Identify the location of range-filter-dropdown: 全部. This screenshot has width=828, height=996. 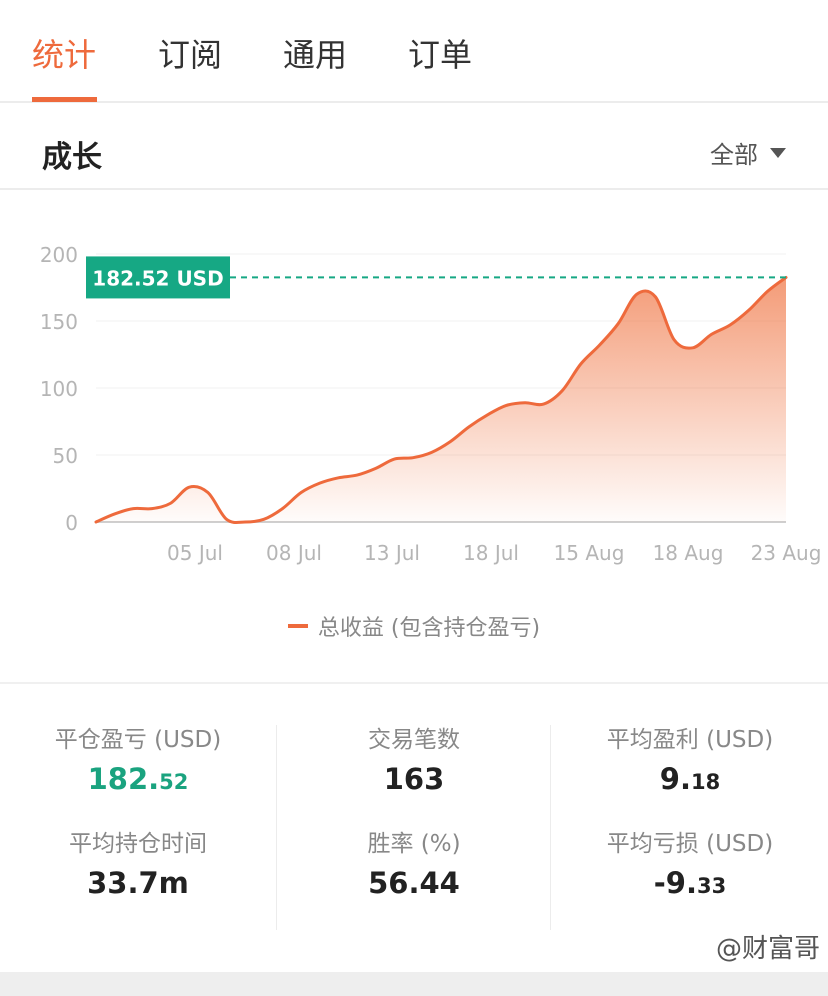
(748, 152).